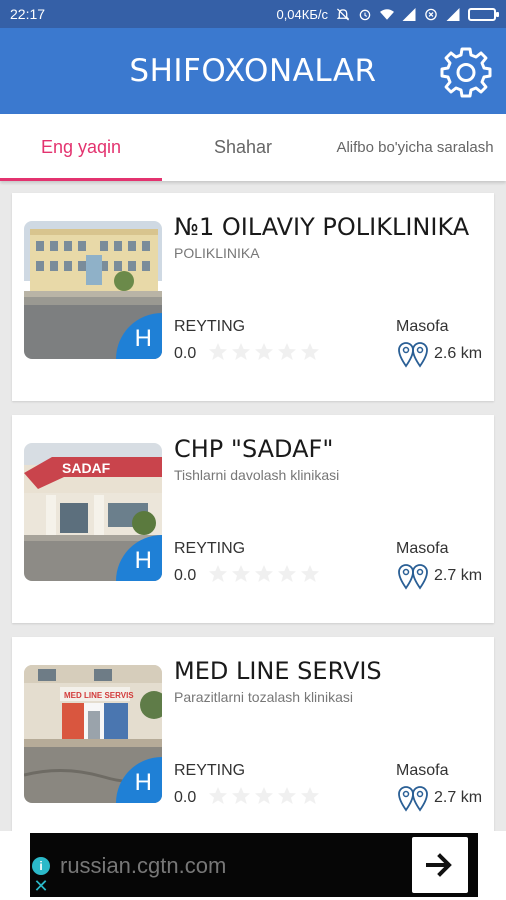  Describe the element at coordinates (278, 671) in the screenshot. I see `hospital-name: MED LINE SERVIS` at that location.